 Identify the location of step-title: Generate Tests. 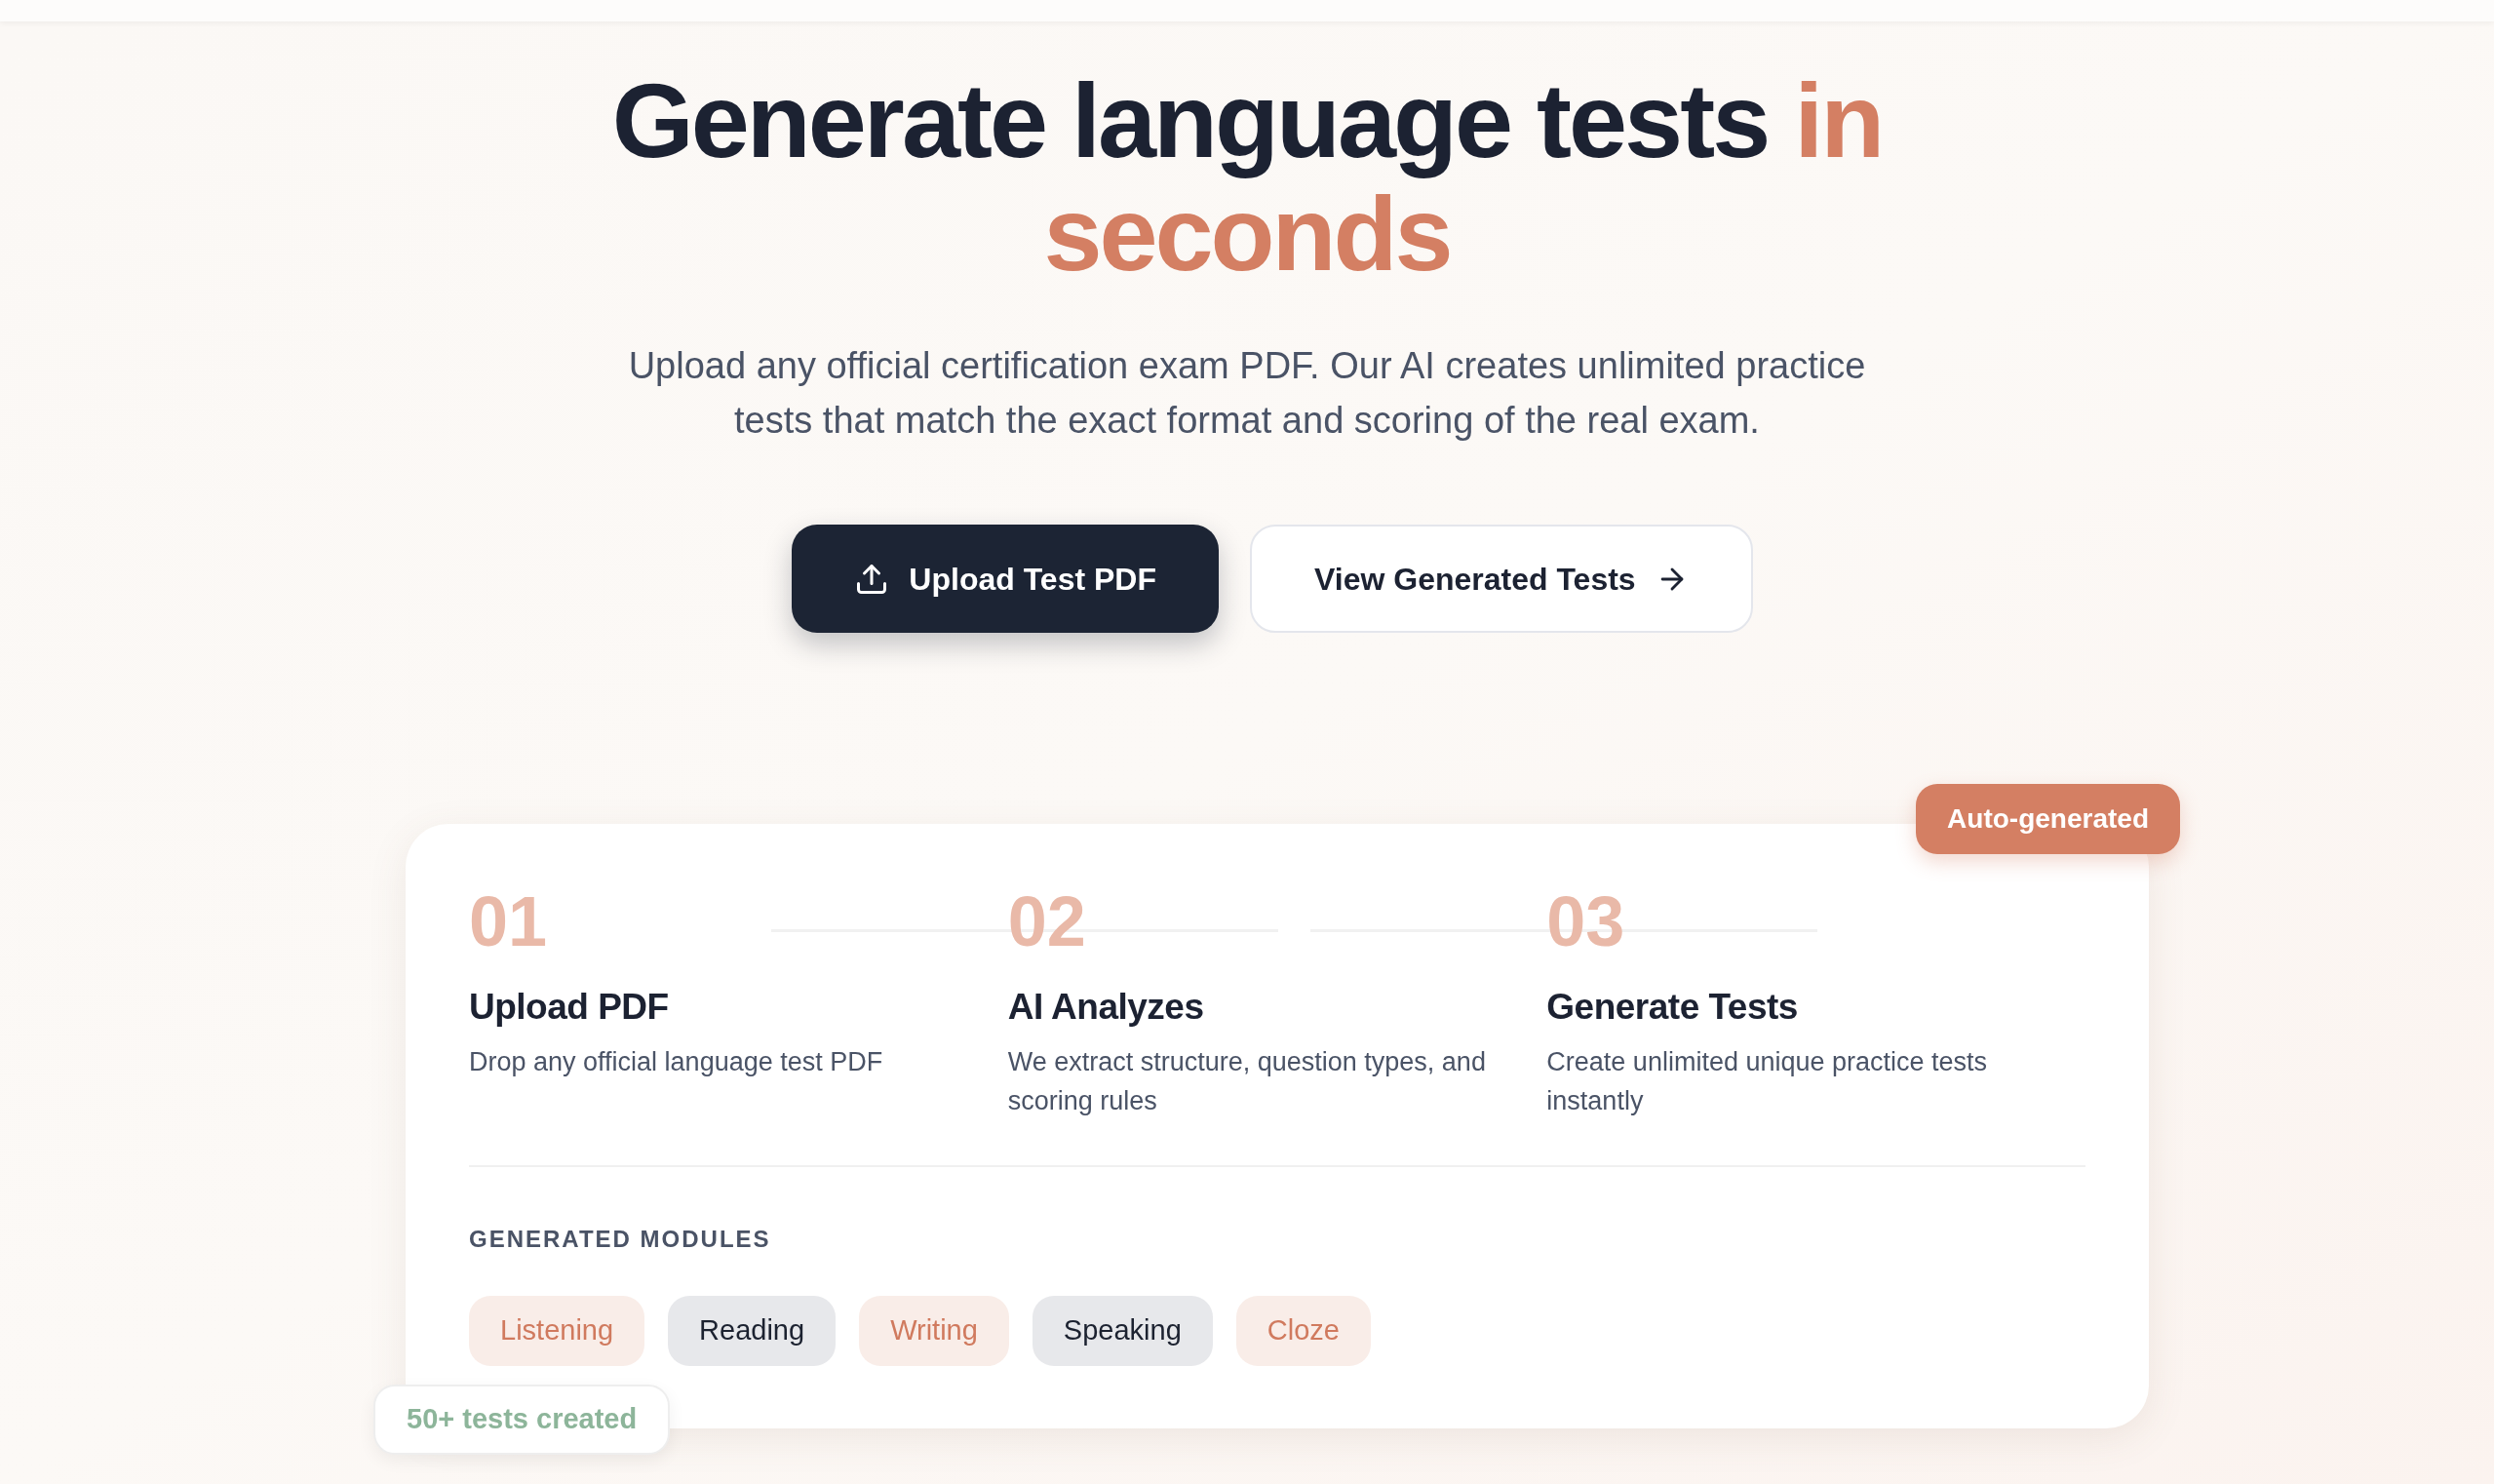
(1672, 1007).